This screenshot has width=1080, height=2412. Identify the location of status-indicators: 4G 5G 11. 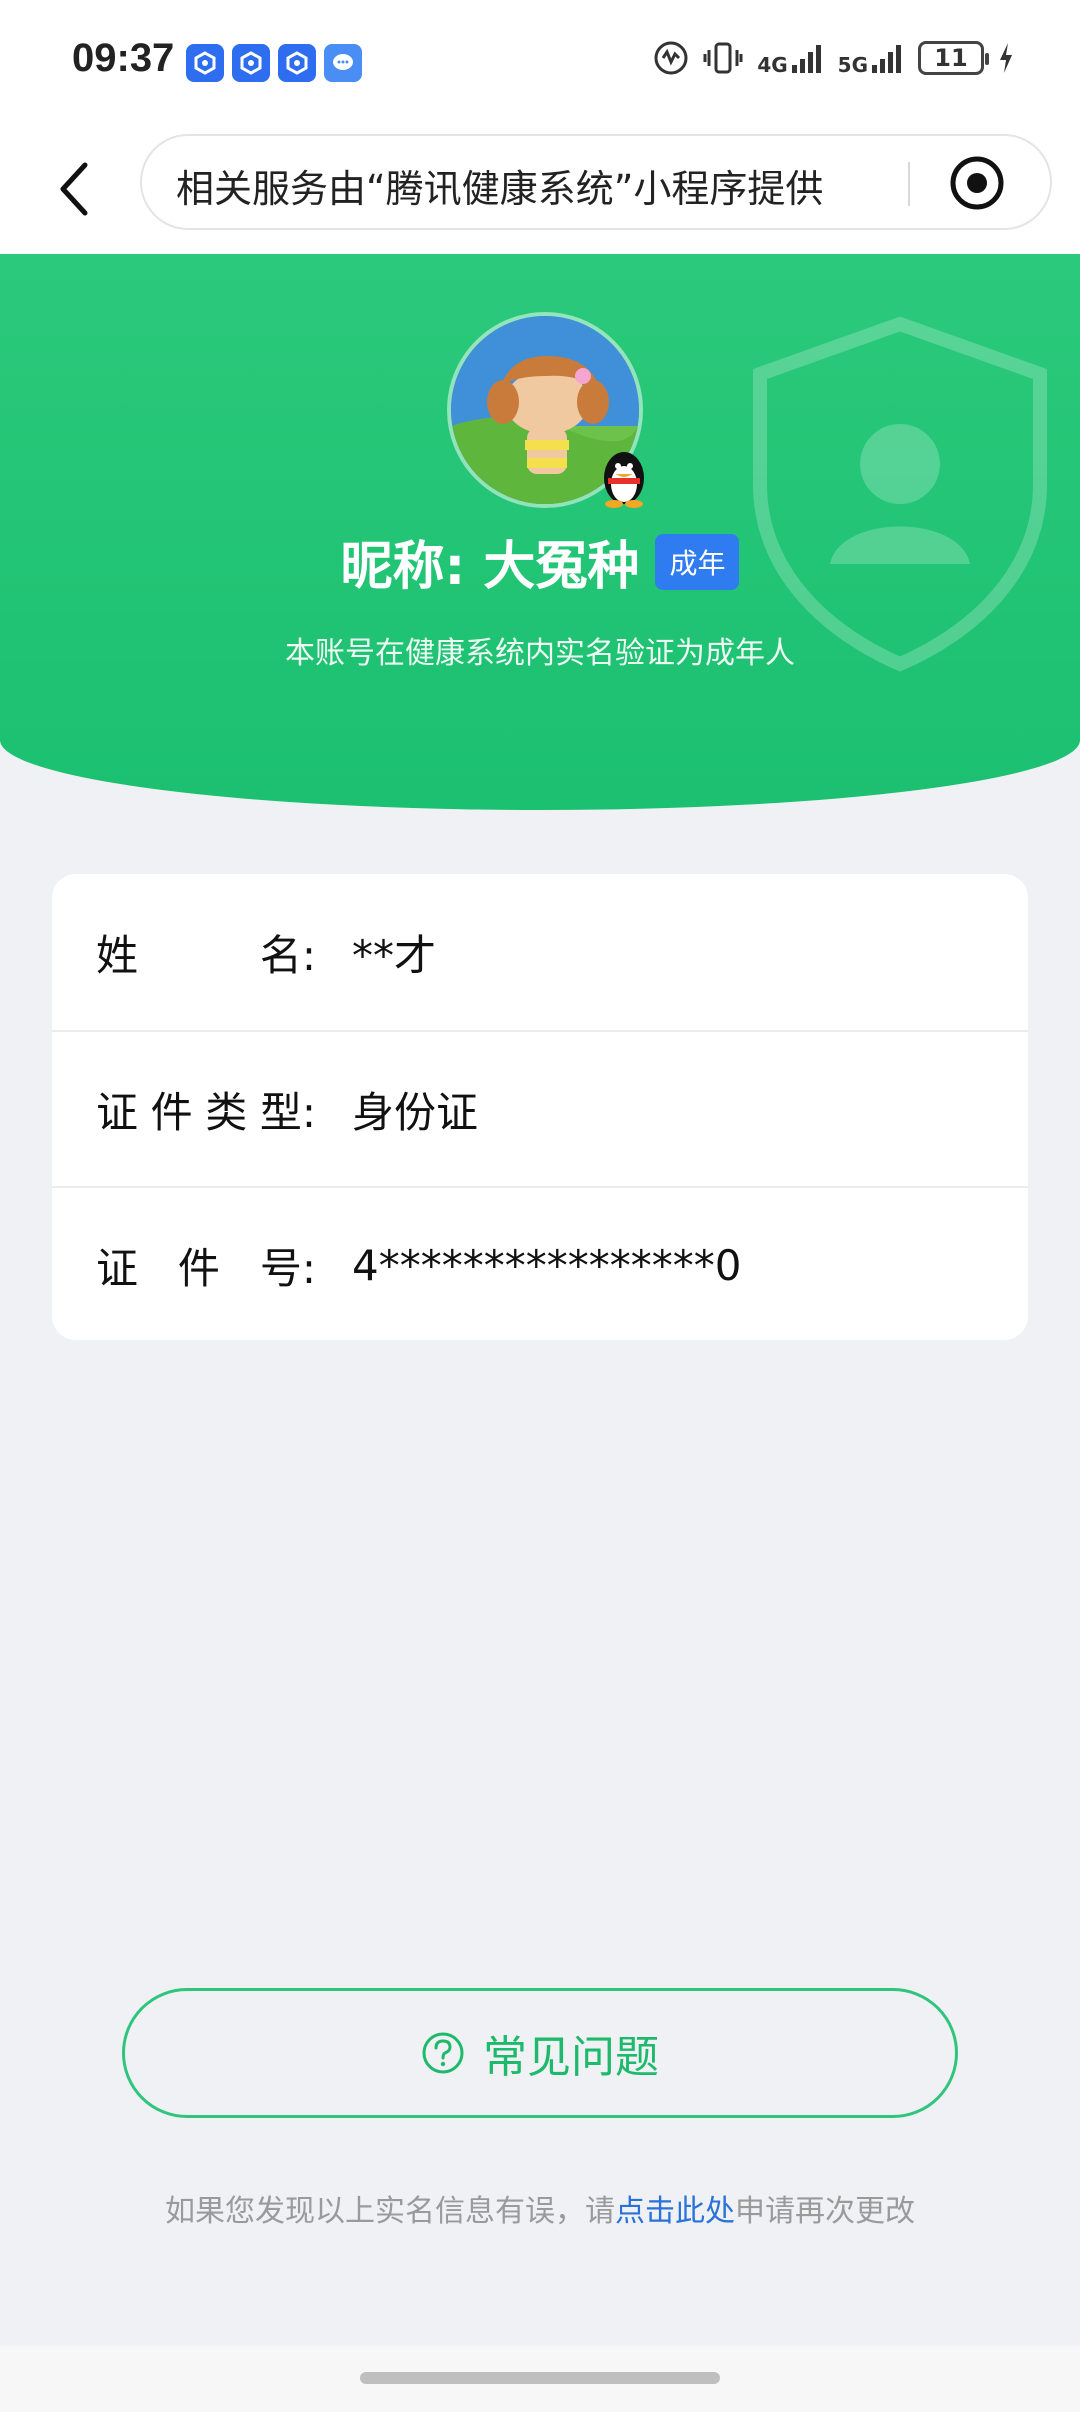
(833, 58).